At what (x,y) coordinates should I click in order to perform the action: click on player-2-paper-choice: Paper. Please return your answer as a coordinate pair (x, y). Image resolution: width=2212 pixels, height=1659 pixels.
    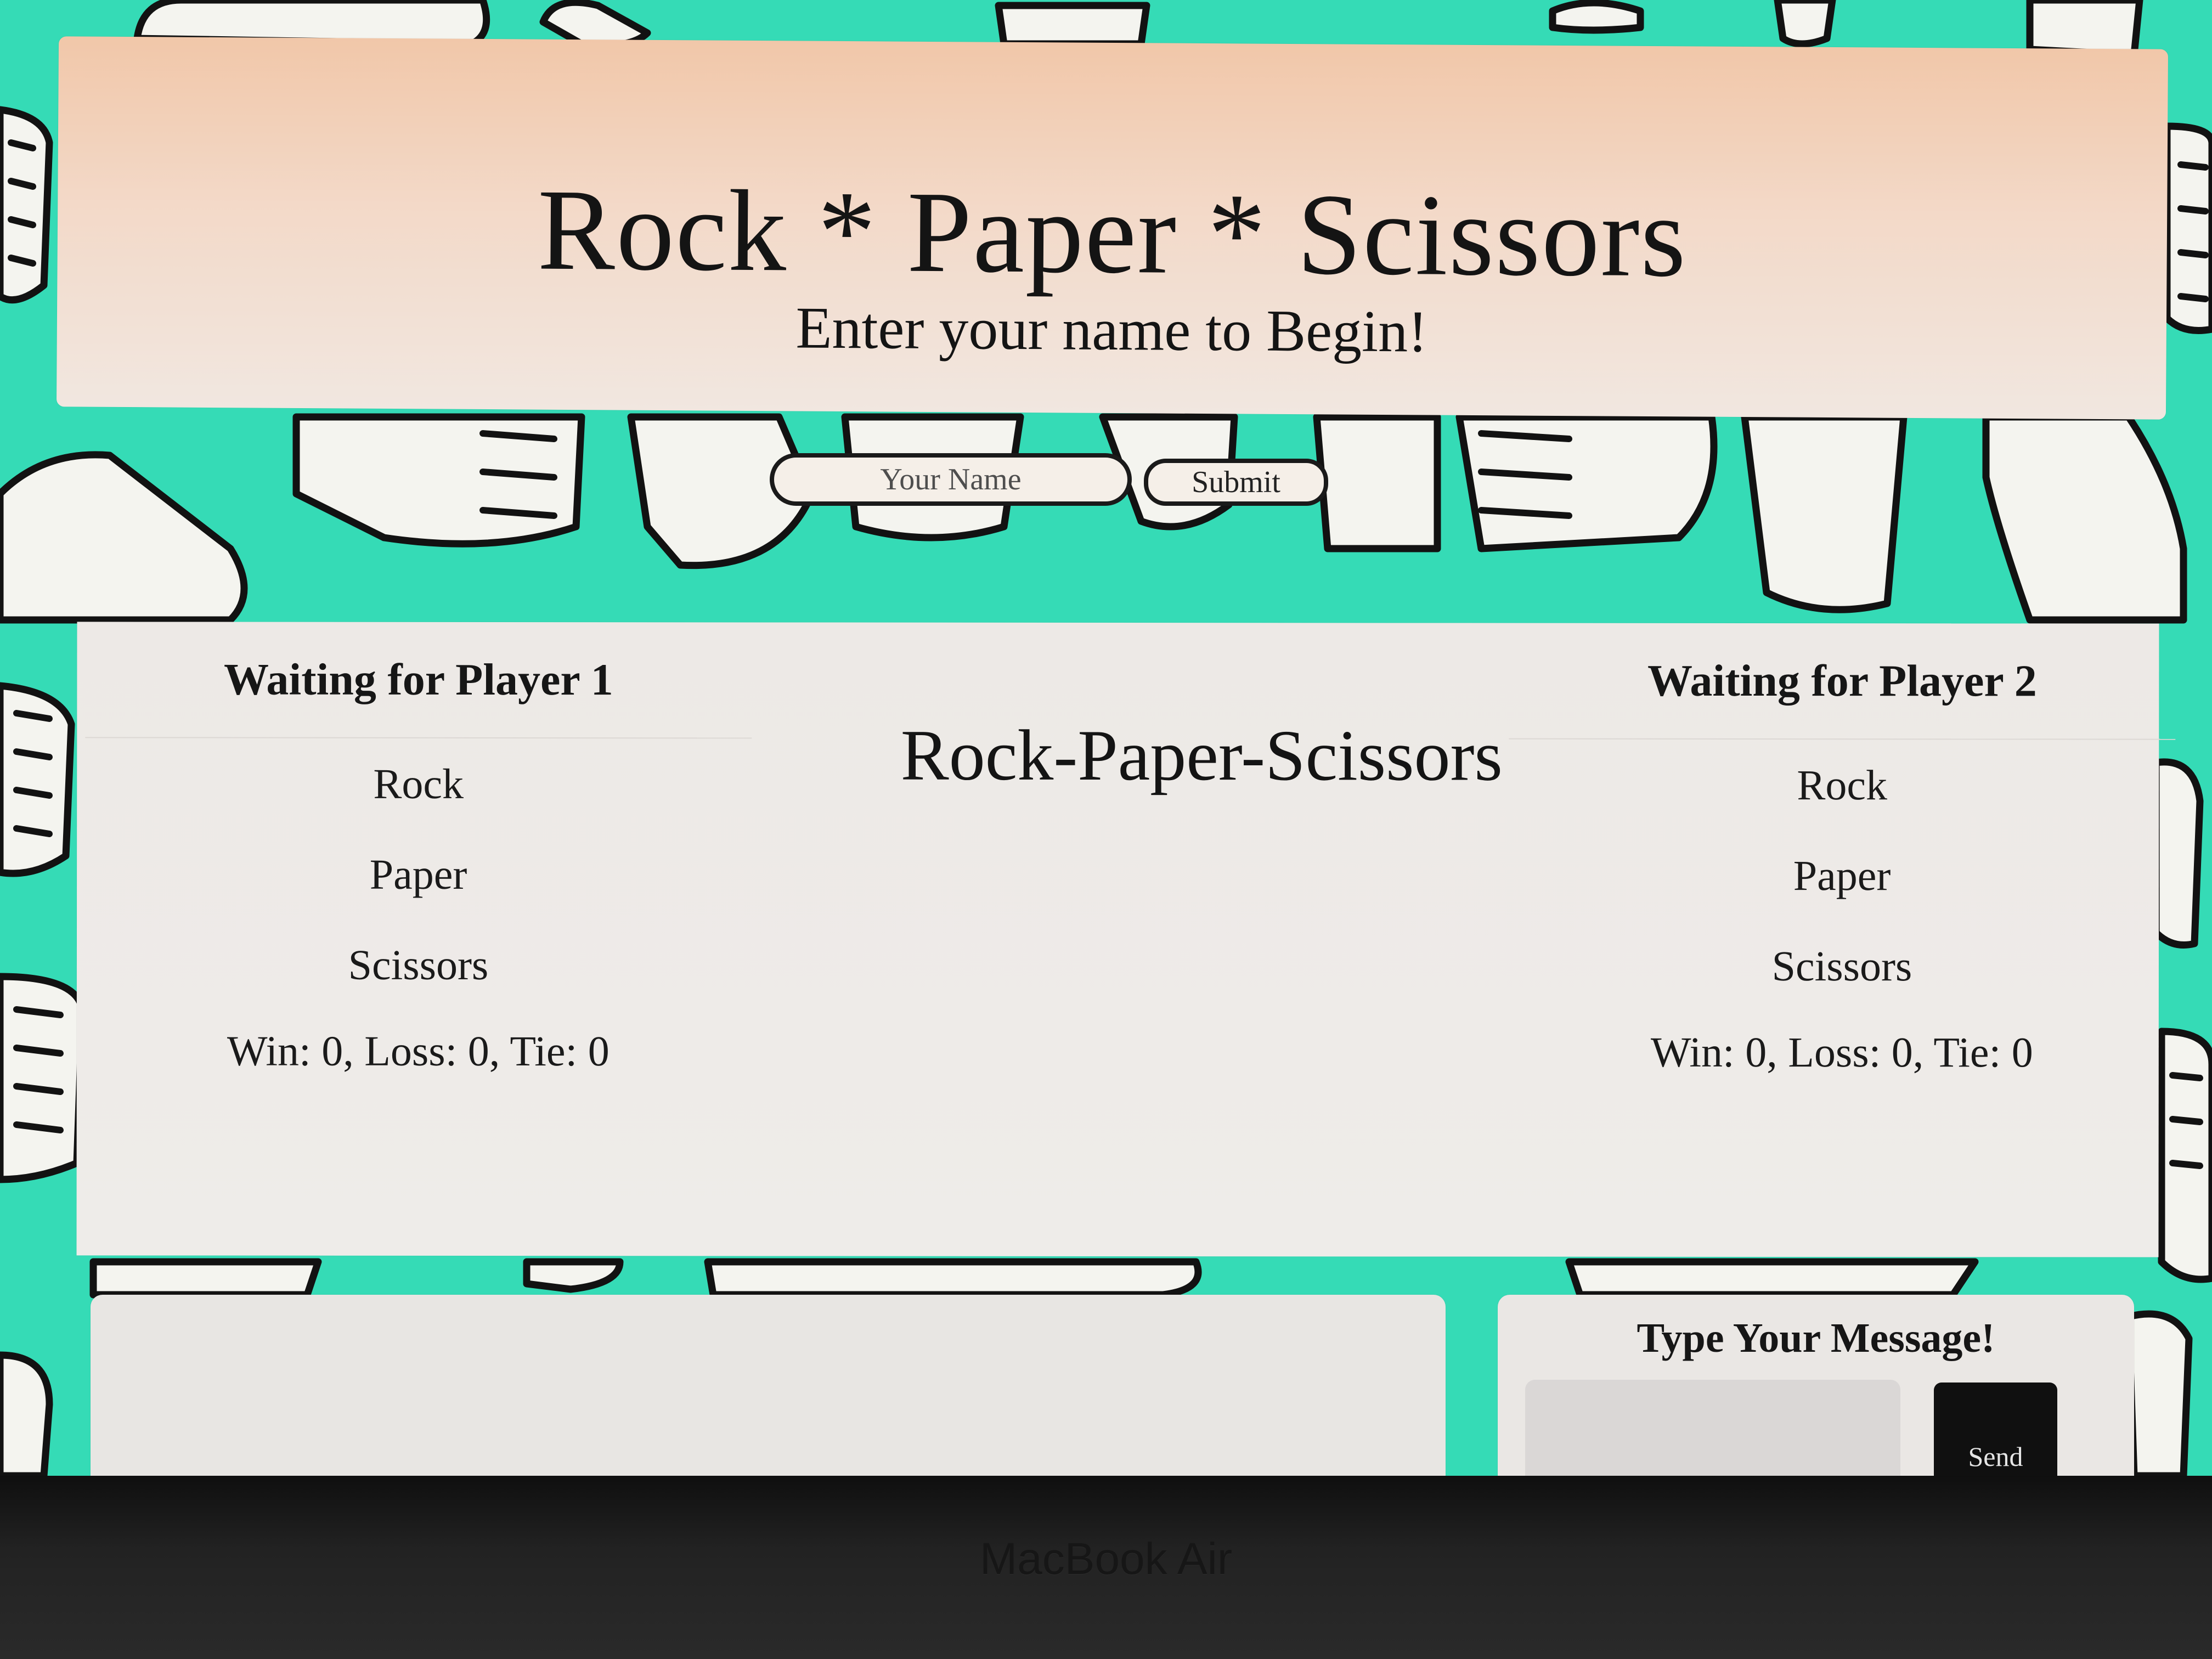
    Looking at the image, I should click on (1842, 876).